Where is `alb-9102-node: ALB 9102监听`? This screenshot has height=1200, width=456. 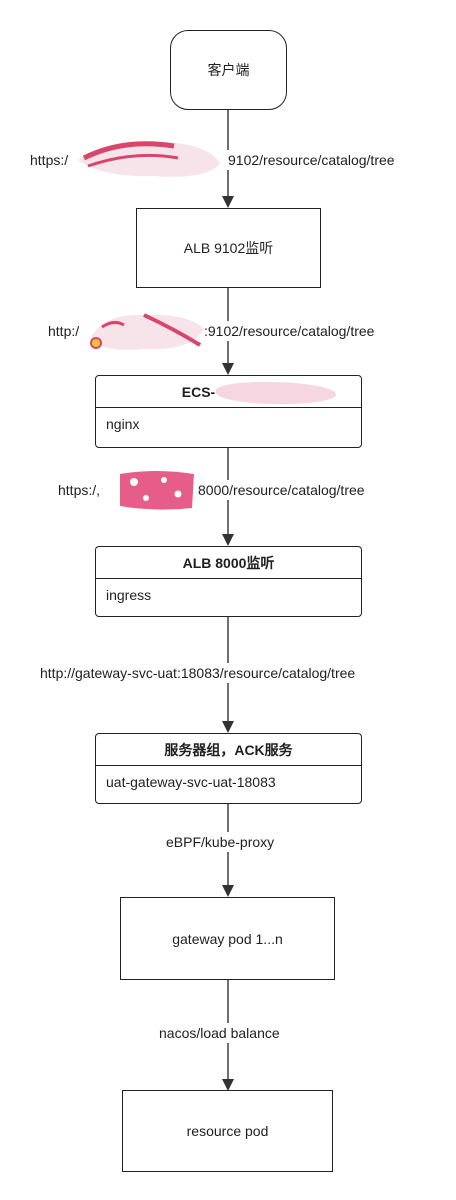 alb-9102-node: ALB 9102监听 is located at coordinates (228, 248).